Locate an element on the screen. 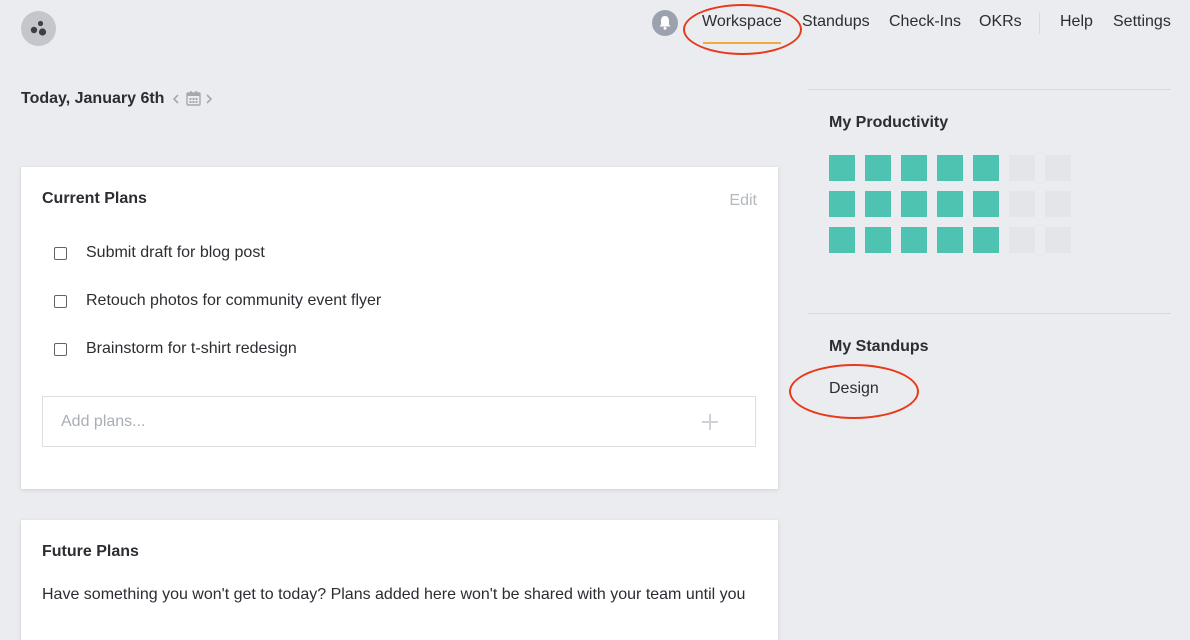 This screenshot has height=640, width=1190. nav-standups: Standups is located at coordinates (836, 22).